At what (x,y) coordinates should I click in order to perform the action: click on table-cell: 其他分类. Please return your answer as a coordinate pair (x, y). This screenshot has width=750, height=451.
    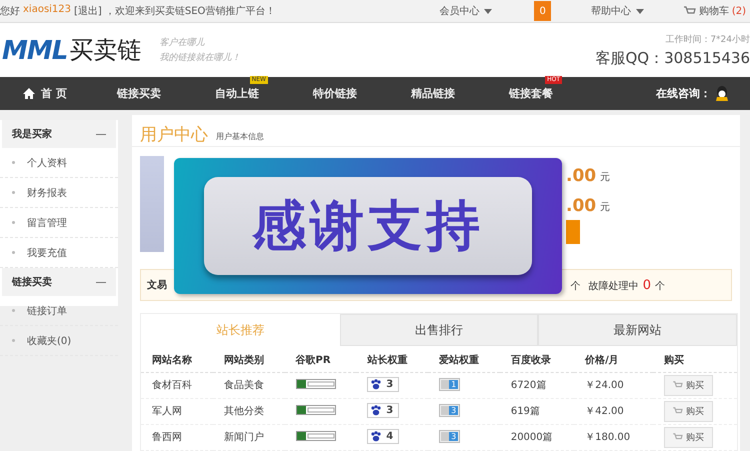
    Looking at the image, I should click on (248, 411).